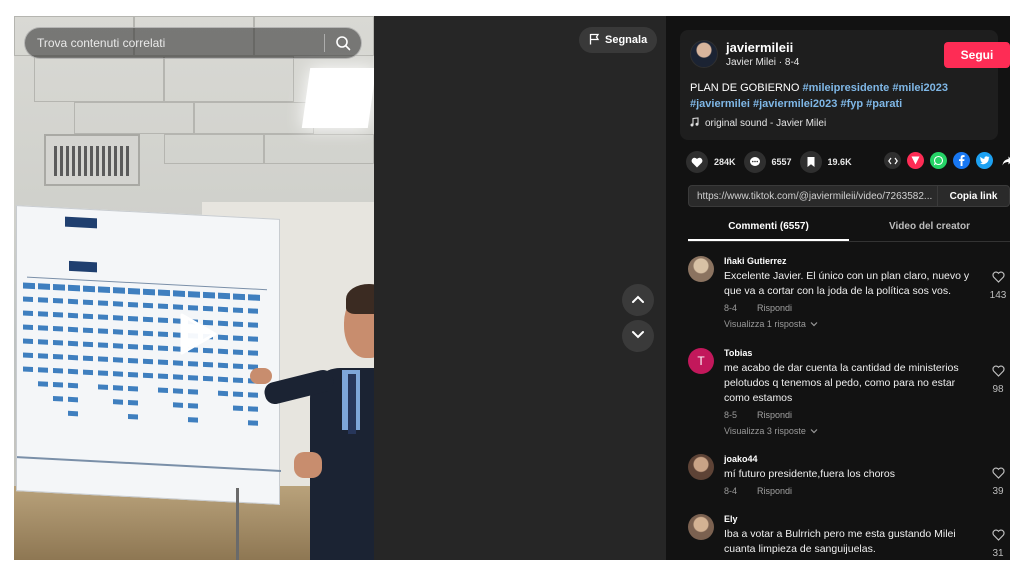 The width and height of the screenshot is (1024, 576). Describe the element at coordinates (849, 519) in the screenshot. I see `comment-username: Ely` at that location.